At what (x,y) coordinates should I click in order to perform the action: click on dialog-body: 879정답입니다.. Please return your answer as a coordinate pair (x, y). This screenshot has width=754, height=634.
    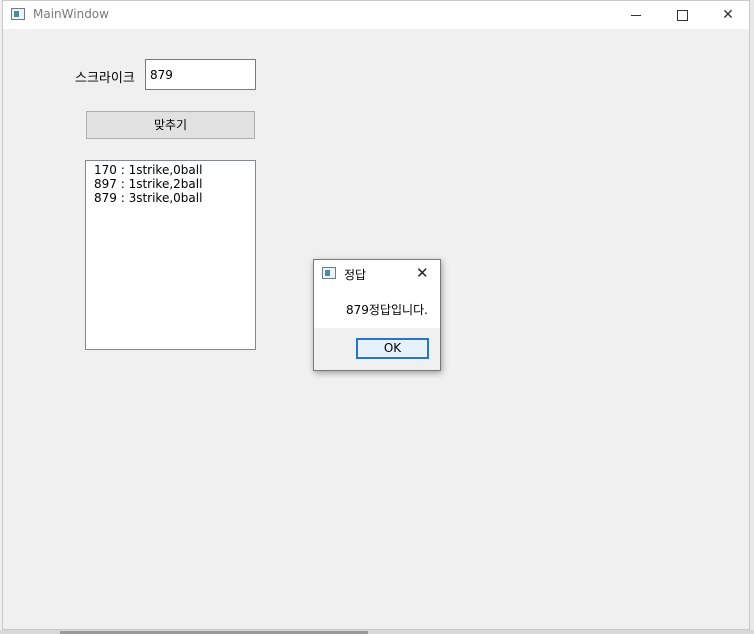
    Looking at the image, I should click on (377, 308).